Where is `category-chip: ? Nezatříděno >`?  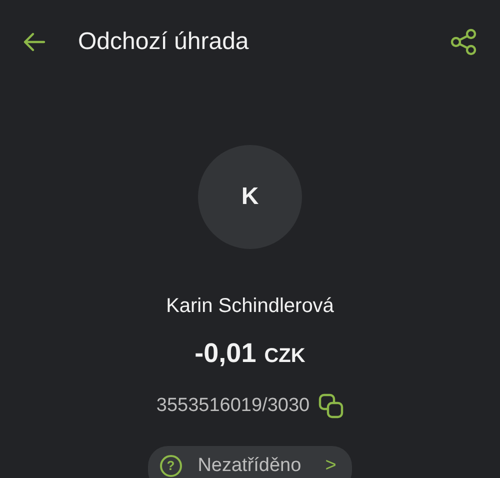
category-chip: ? Nezatříděno > is located at coordinates (250, 462).